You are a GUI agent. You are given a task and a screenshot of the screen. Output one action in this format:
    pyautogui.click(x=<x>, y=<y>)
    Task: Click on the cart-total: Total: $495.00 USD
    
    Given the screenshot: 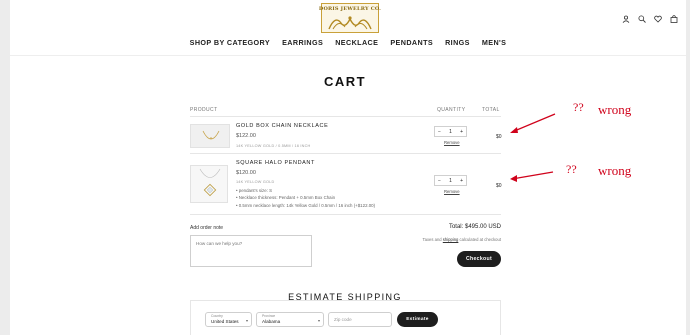 What is the action you would take?
    pyautogui.click(x=474, y=227)
    